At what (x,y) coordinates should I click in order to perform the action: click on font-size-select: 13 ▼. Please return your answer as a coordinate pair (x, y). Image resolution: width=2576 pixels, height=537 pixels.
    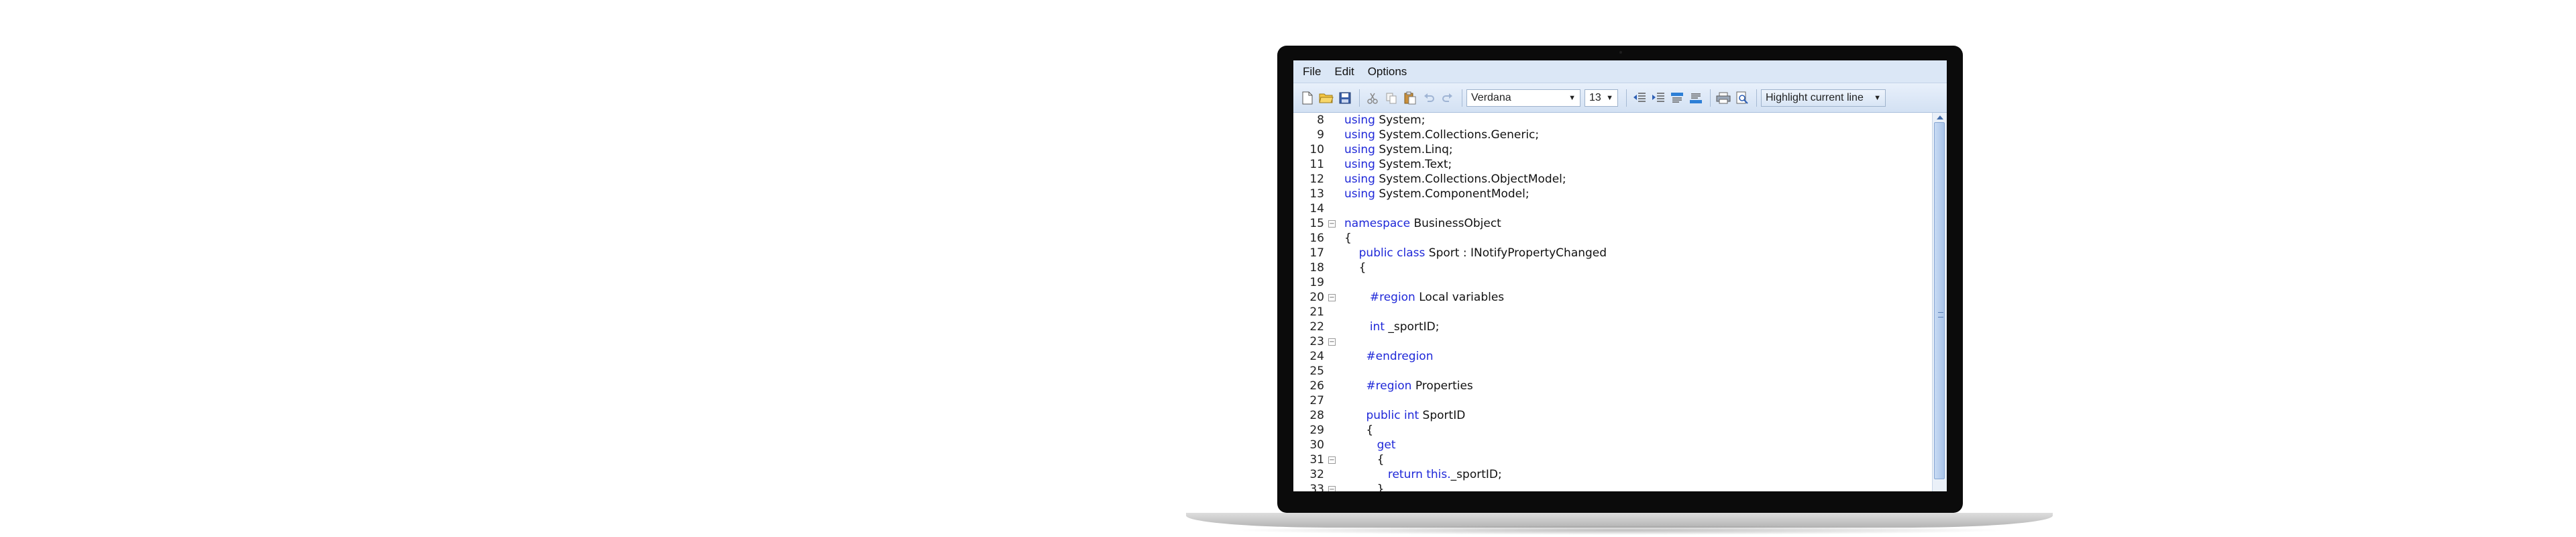
    Looking at the image, I should click on (1601, 98).